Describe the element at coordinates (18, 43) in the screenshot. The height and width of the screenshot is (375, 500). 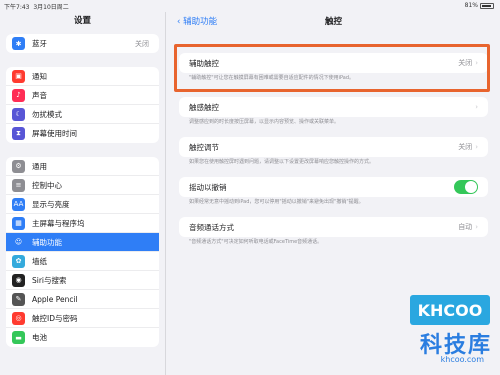
I see `bluetooth-icon: ✱` at that location.